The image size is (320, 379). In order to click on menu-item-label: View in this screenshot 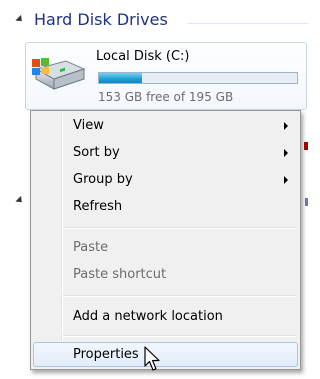, I will do `click(88, 125)`.